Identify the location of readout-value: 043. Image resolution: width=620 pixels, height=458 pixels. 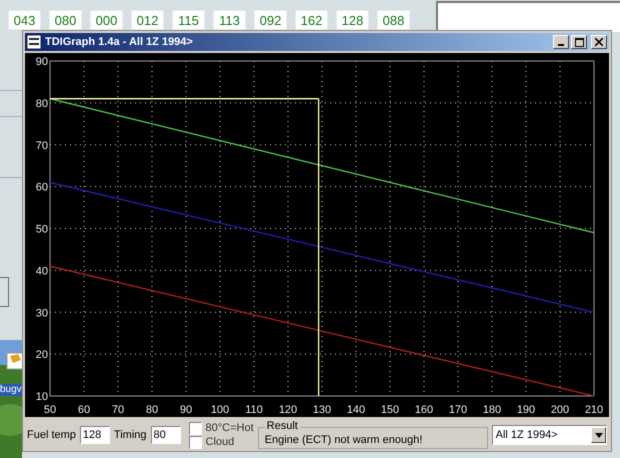
(24, 20).